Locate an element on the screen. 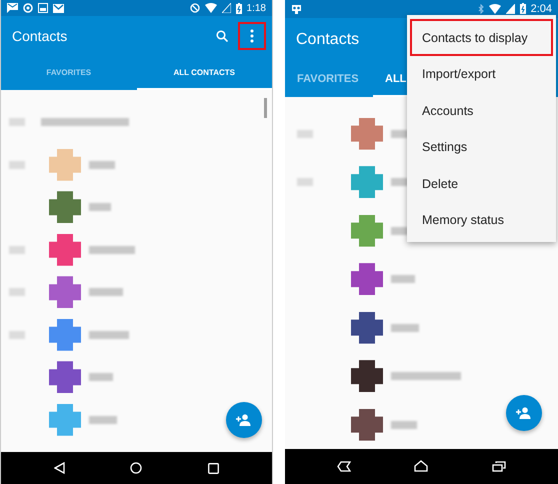  clock-time: 1:18 is located at coordinates (256, 8).